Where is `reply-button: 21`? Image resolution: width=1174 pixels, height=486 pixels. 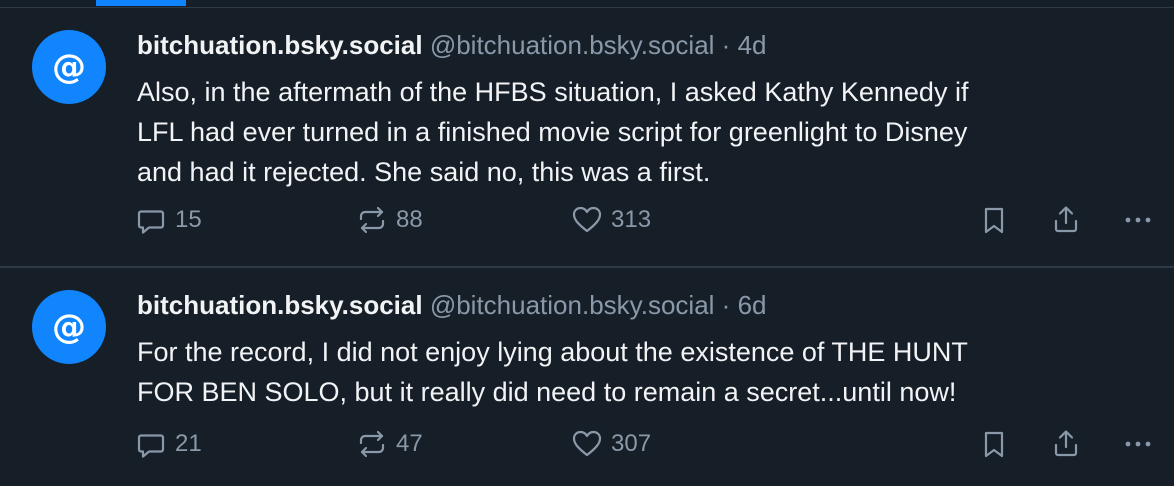
reply-button: 21 is located at coordinates (168, 444).